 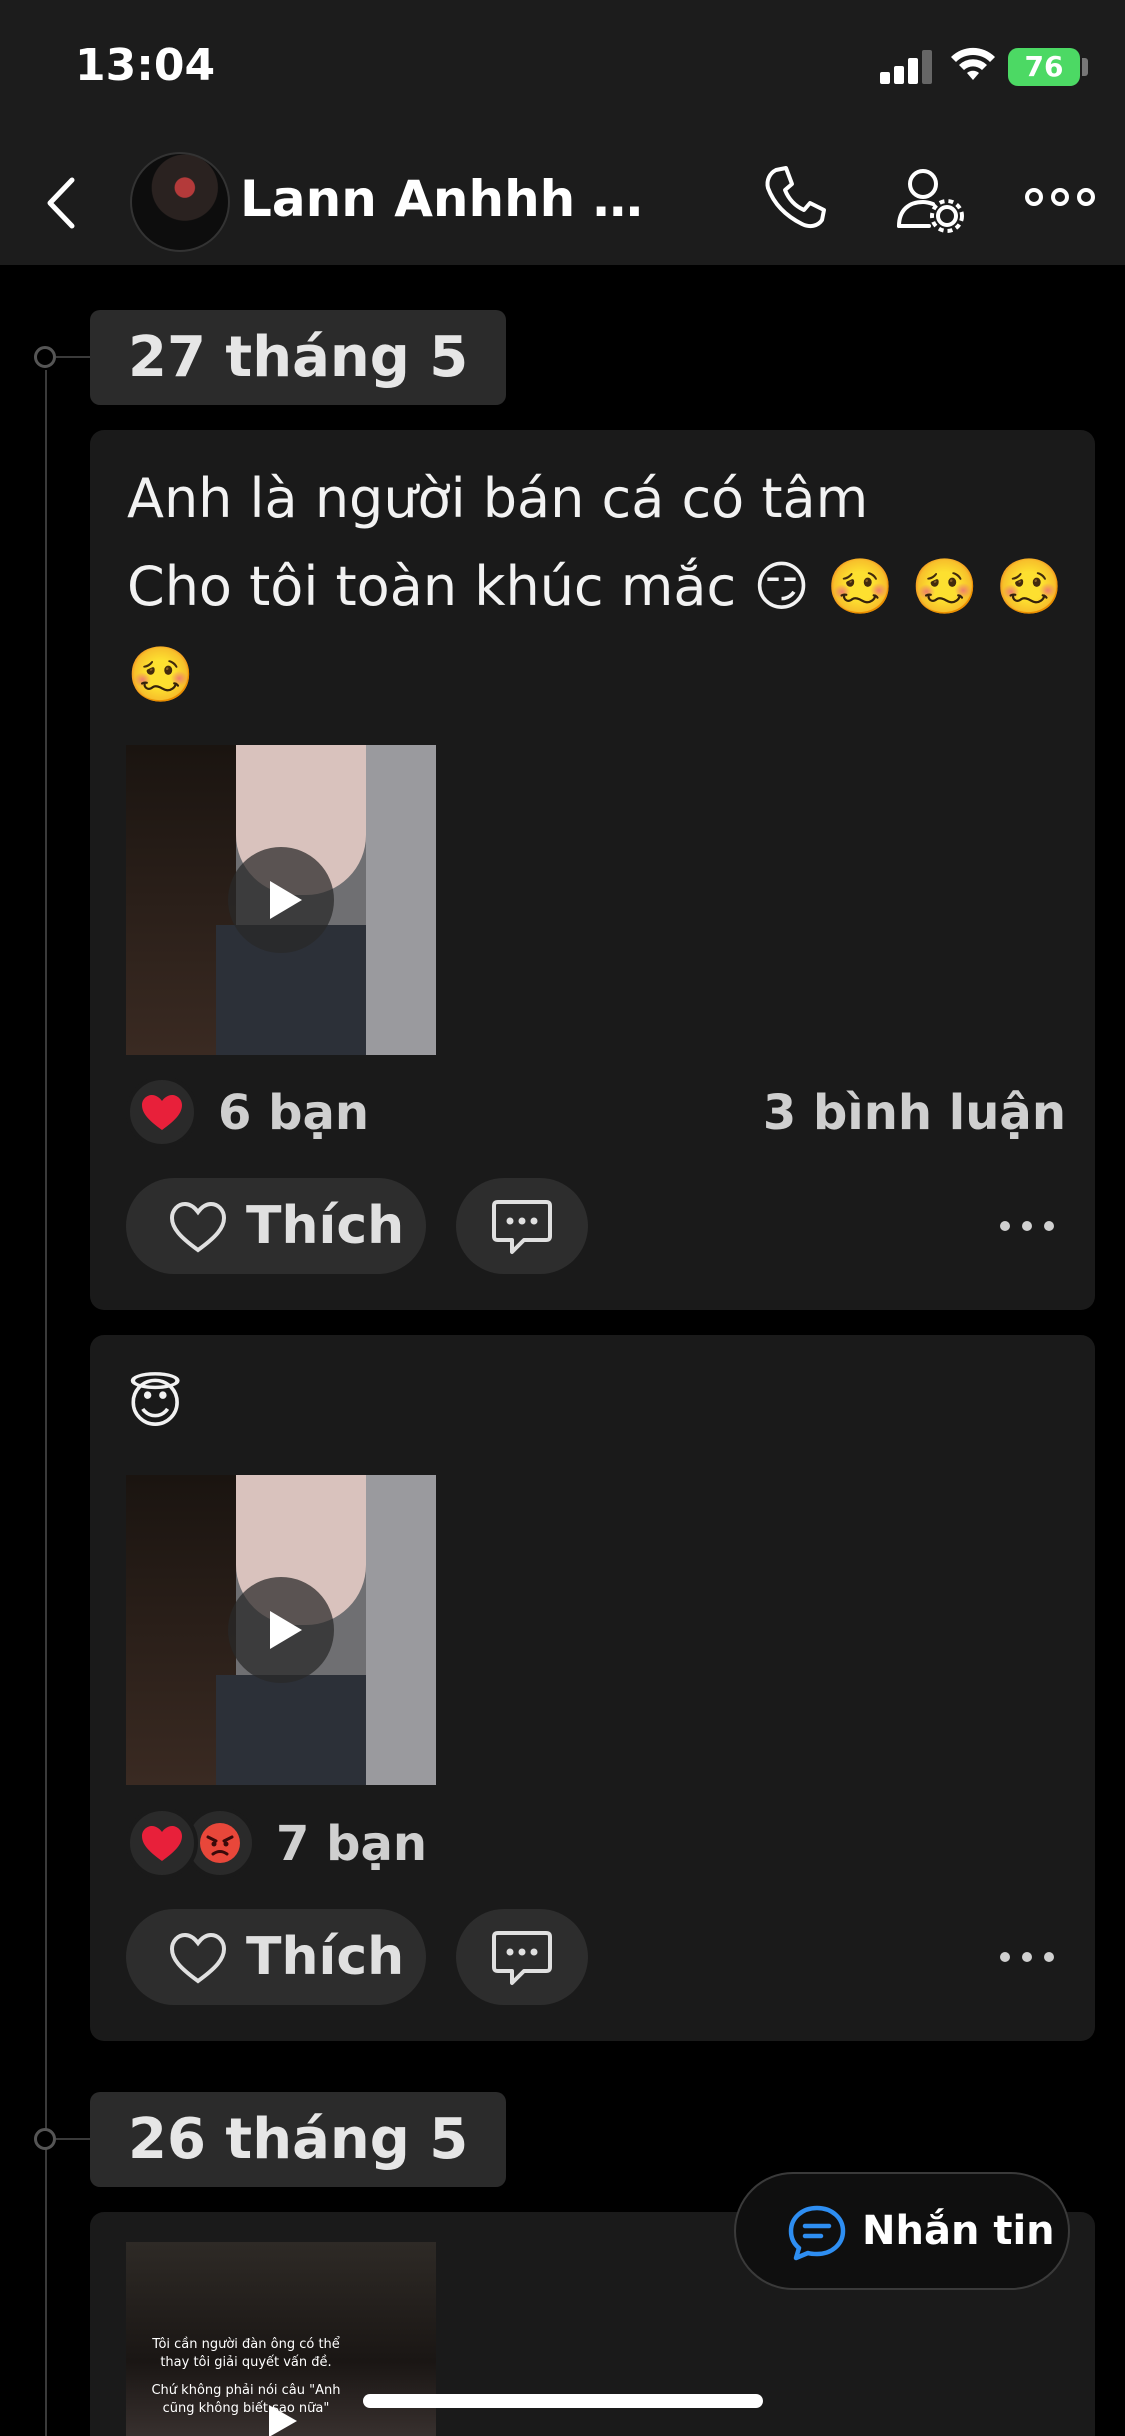 What do you see at coordinates (498, 498) in the screenshot?
I see `post-text-line: Anh là người bán cá có tâm` at bounding box center [498, 498].